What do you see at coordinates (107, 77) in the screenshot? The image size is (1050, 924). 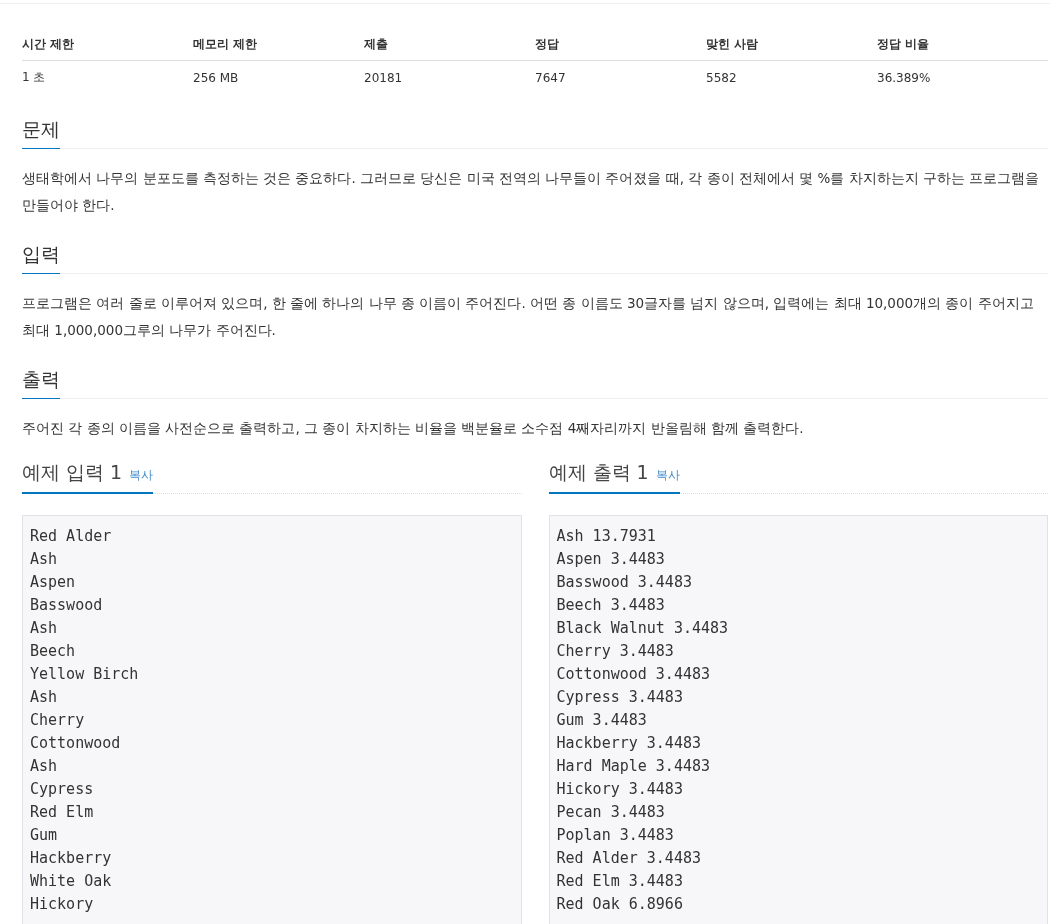 I see `table-cell: 1 초` at bounding box center [107, 77].